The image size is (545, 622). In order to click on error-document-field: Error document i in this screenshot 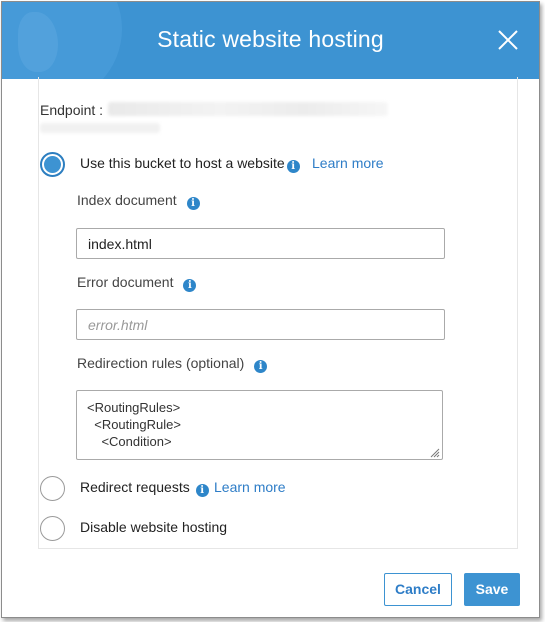, I will do `click(137, 283)`.